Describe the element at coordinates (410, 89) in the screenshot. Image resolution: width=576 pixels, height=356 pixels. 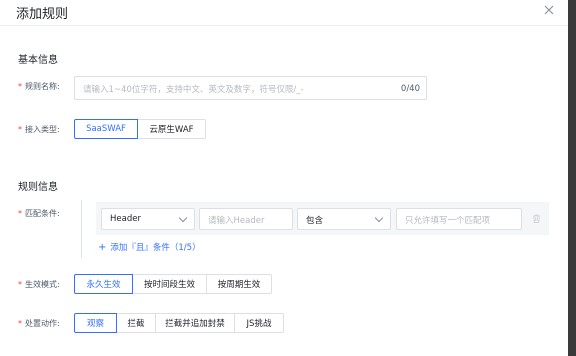
I see `rule-name-count: 0/40` at that location.